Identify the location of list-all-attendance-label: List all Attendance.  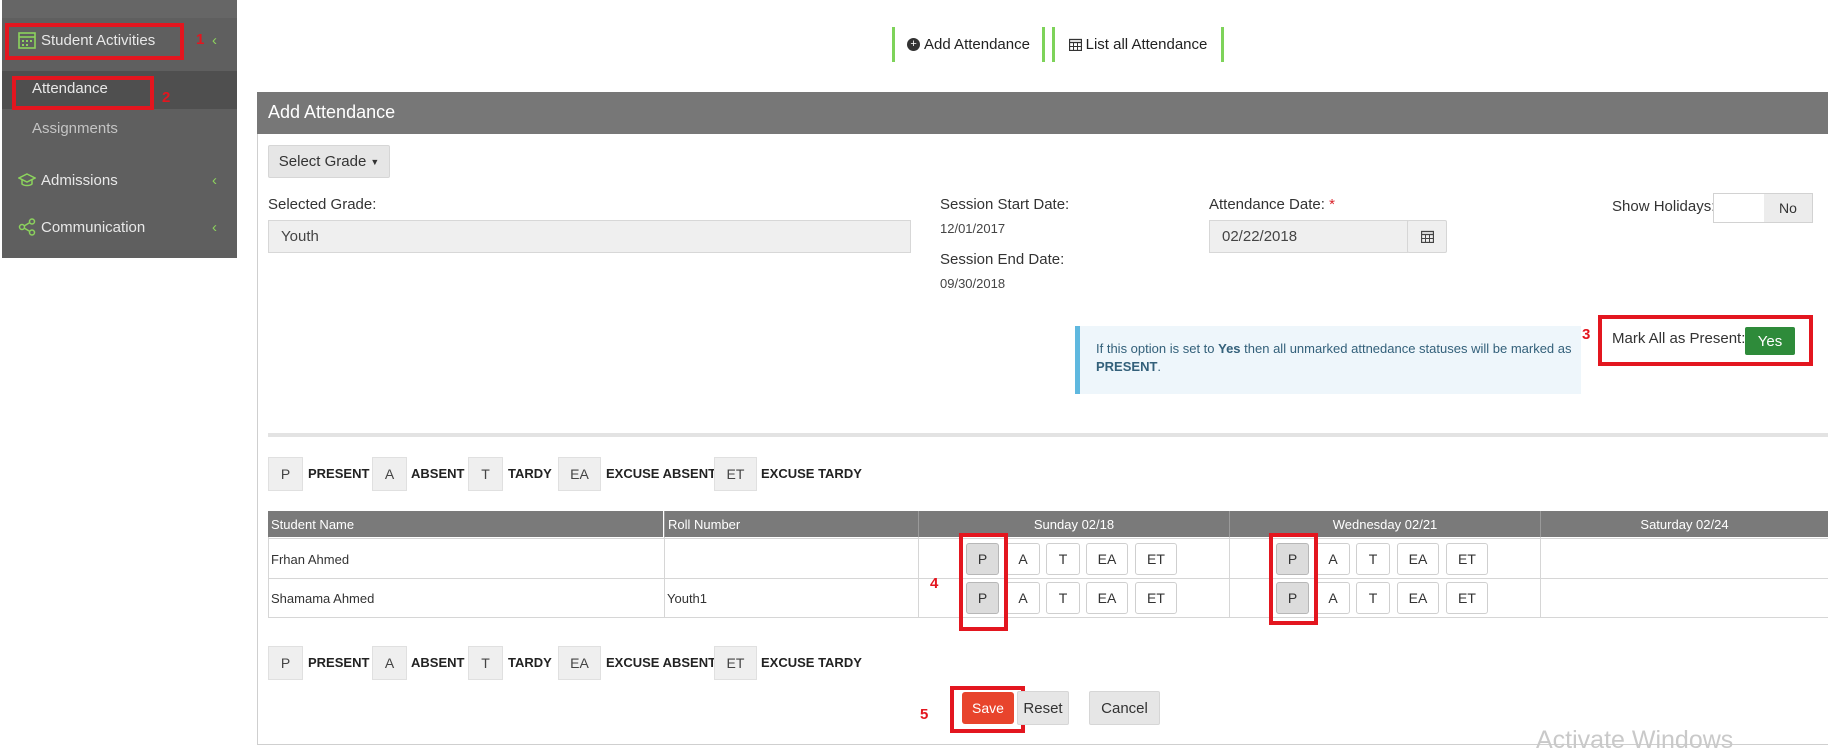
(1146, 44).